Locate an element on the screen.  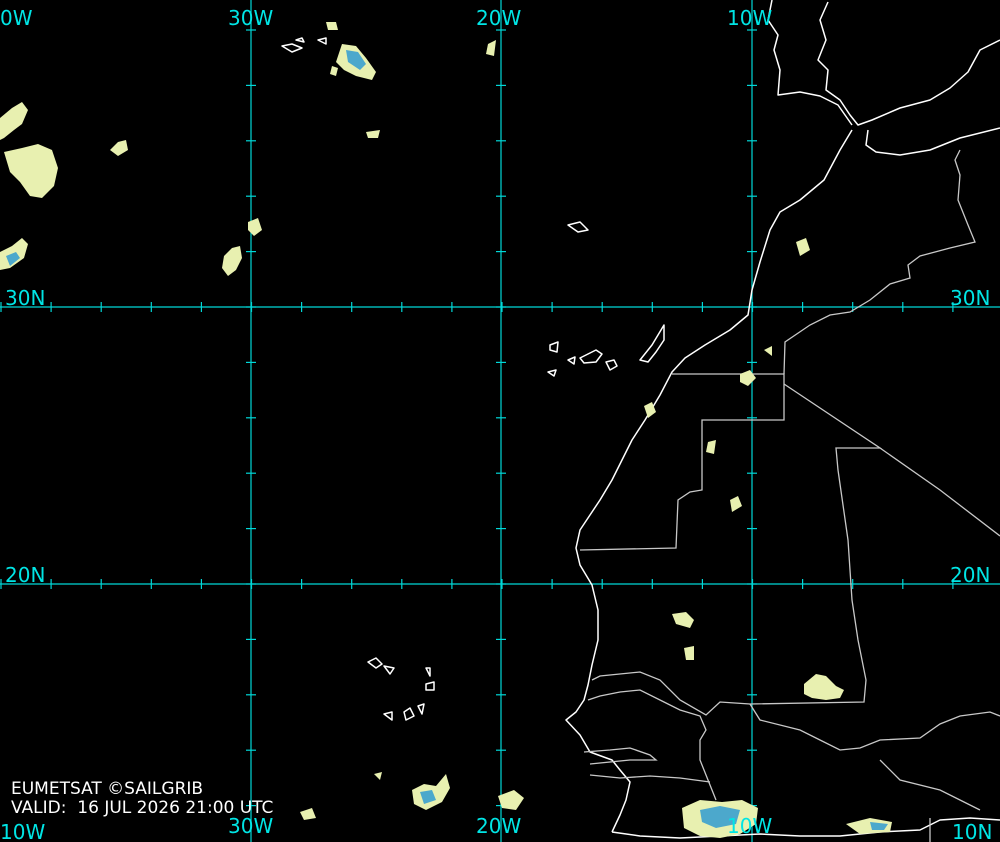
lon-label-20w-bottom: 20W is located at coordinates (499, 826).